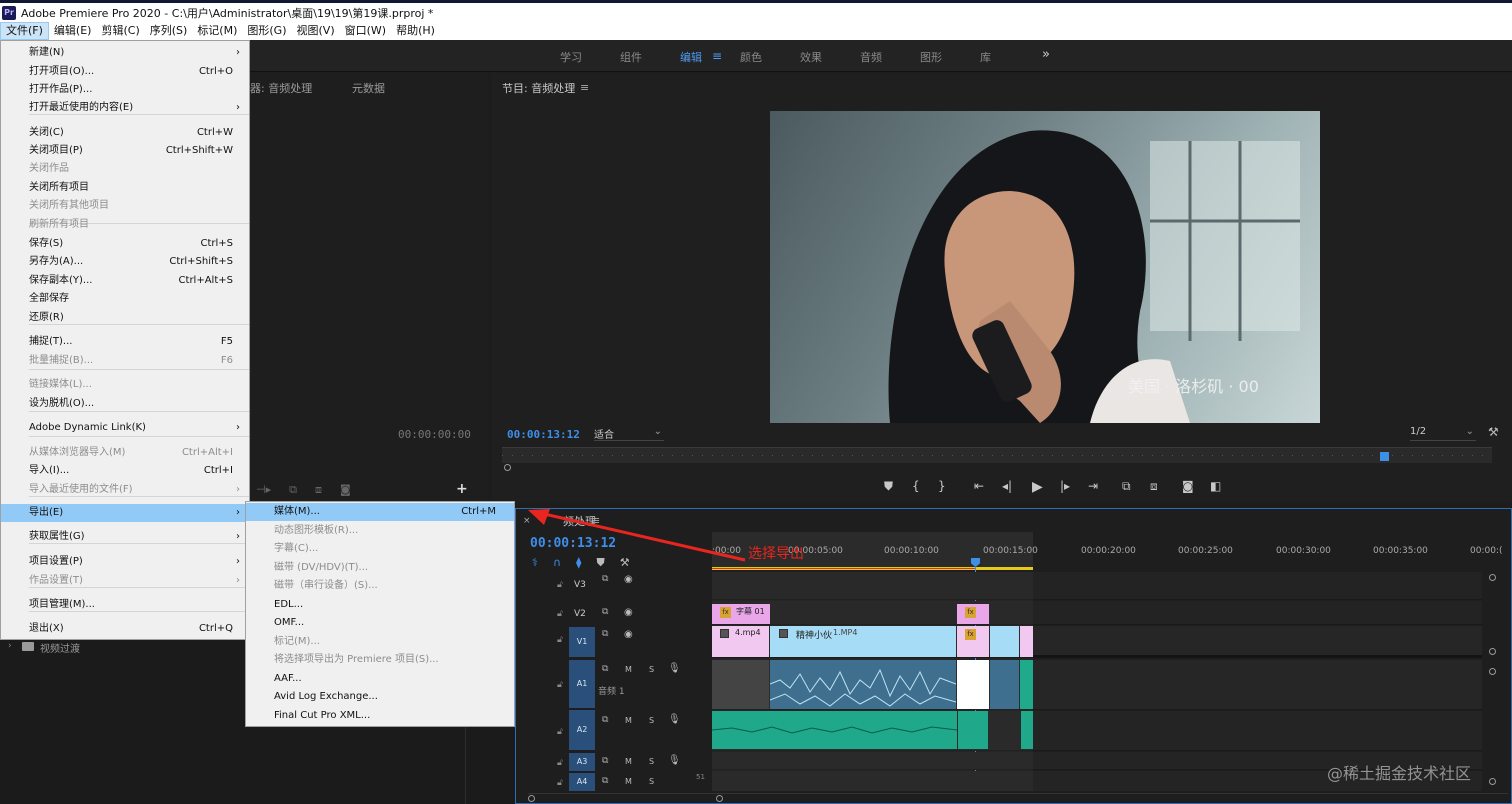 The height and width of the screenshot is (804, 1512). What do you see at coordinates (973, 614) in the screenshot?
I see `clip-v2-b: fx` at bounding box center [973, 614].